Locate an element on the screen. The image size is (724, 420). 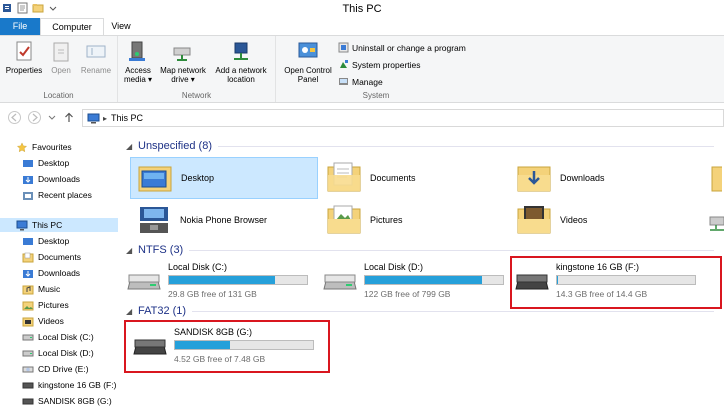
recent-locations-icon is located at coordinates (52, 118).